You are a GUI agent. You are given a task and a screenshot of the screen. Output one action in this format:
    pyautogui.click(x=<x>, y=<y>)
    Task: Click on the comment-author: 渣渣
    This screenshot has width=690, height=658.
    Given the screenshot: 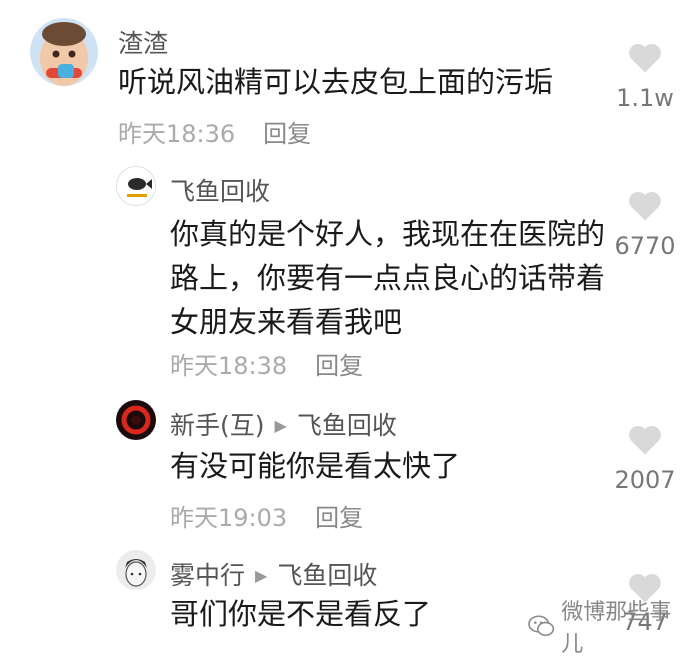 What is the action you would take?
    pyautogui.click(x=143, y=42)
    